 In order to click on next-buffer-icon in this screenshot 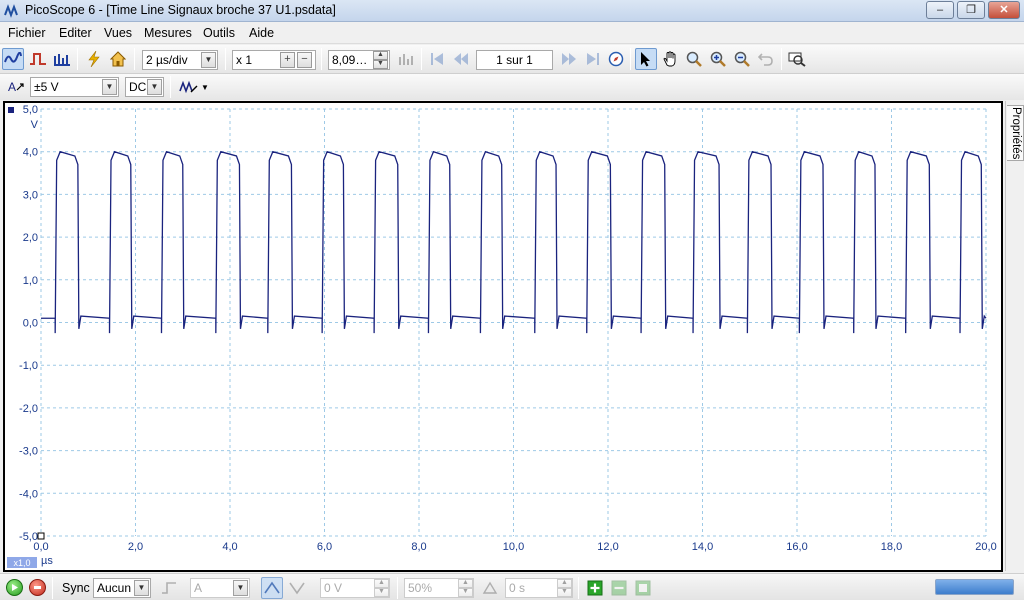, I will do `click(569, 59)`.